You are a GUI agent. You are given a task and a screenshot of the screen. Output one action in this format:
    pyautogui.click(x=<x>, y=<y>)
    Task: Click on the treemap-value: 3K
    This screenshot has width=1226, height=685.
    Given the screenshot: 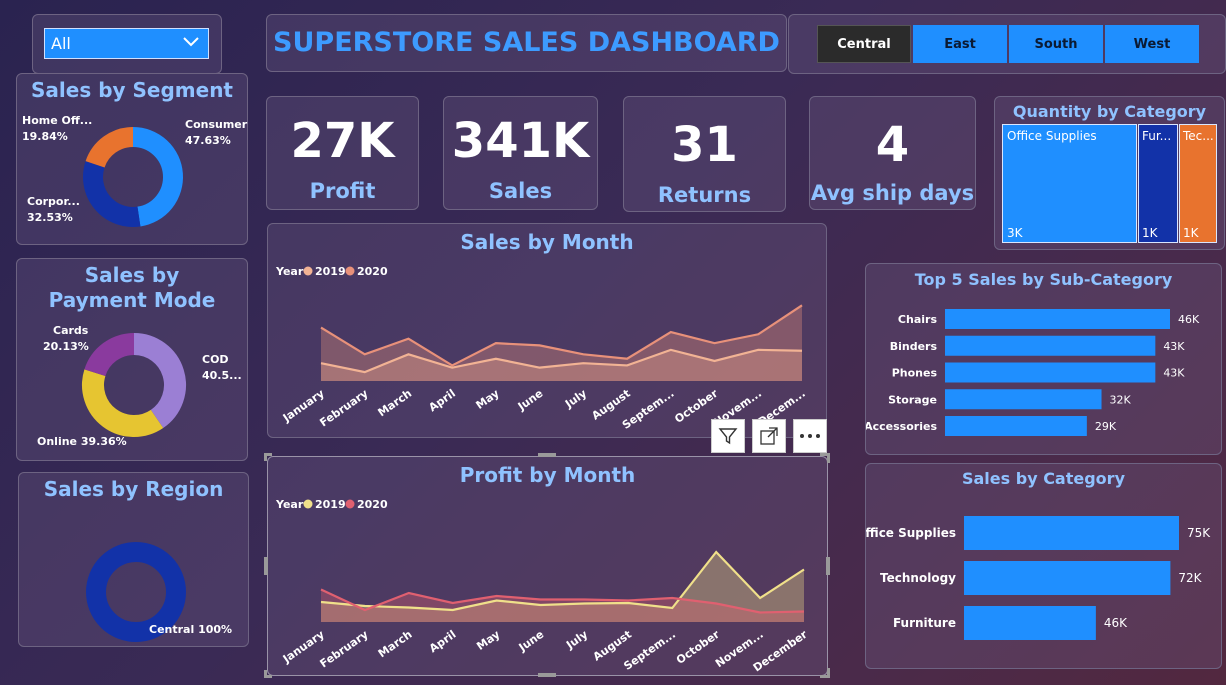 What is the action you would take?
    pyautogui.click(x=1015, y=233)
    